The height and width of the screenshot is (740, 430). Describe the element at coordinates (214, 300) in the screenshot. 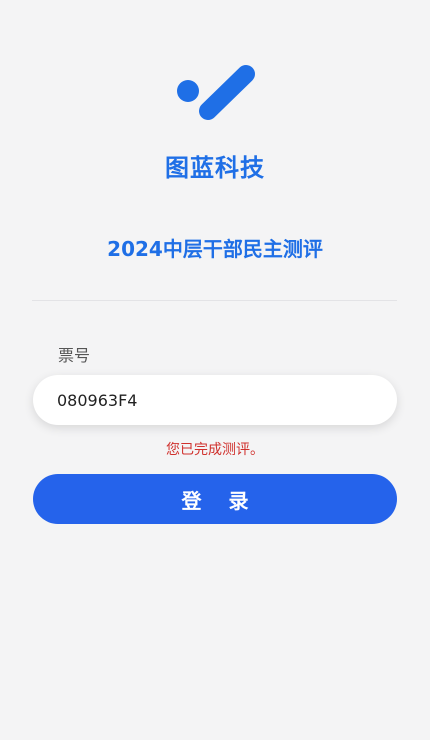

I see `divider` at that location.